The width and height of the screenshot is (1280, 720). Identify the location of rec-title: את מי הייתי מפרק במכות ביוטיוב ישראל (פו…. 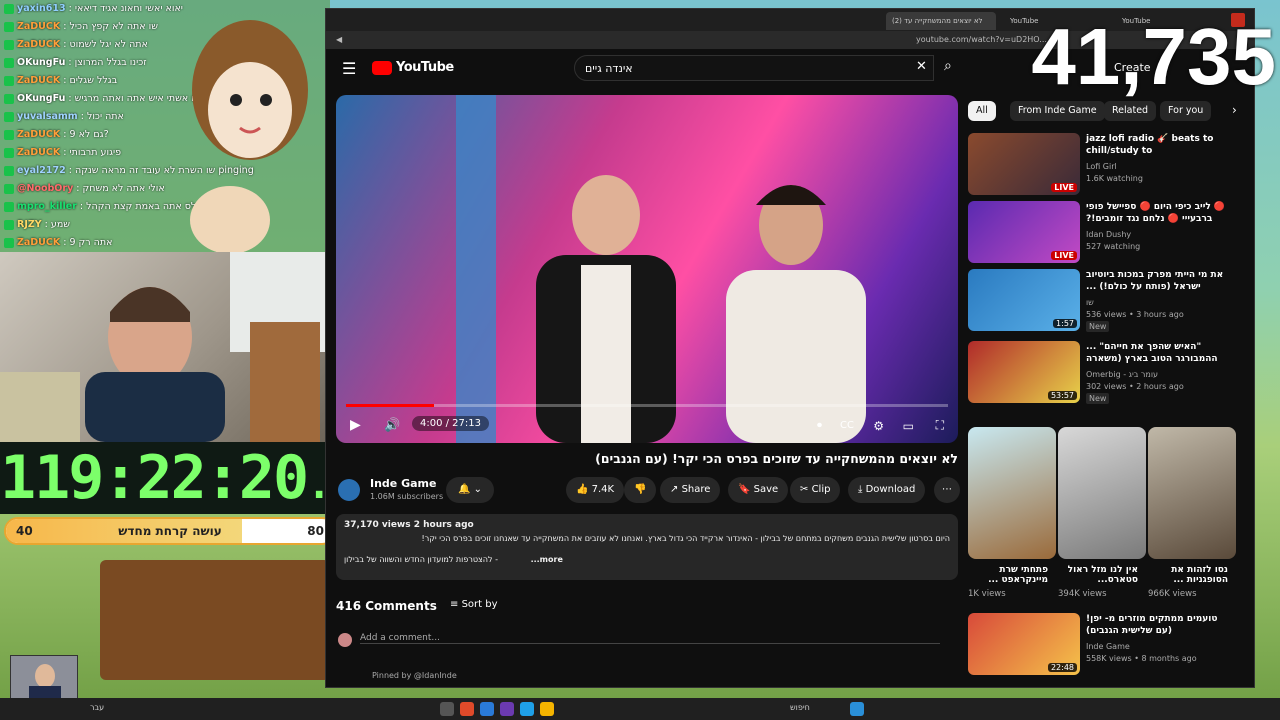
(1155, 281).